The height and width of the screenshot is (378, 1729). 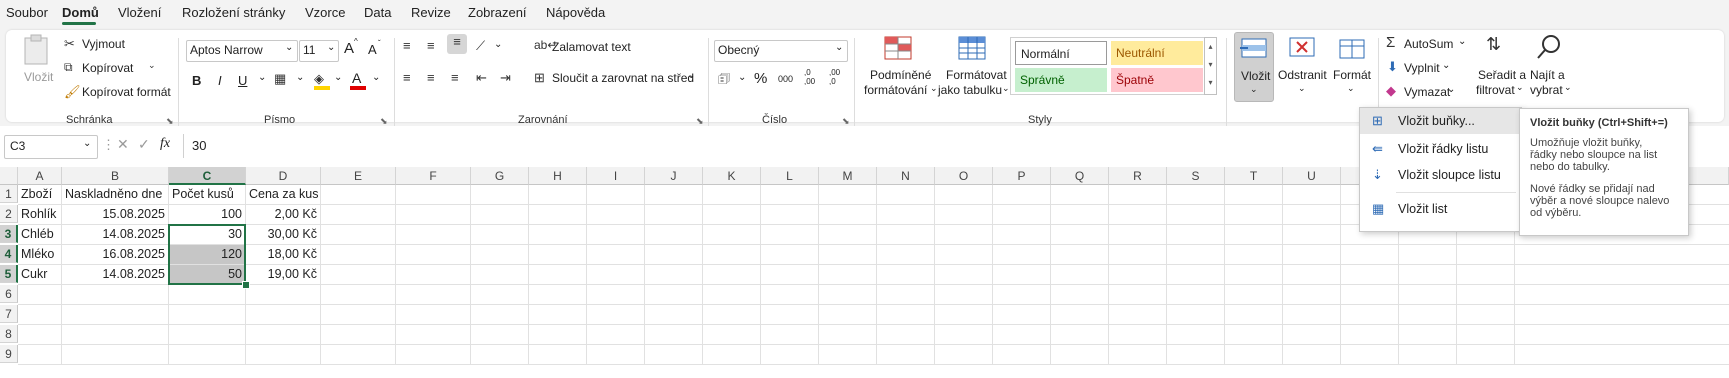 What do you see at coordinates (431, 45) in the screenshot?
I see `align-middle-icon: ≡` at bounding box center [431, 45].